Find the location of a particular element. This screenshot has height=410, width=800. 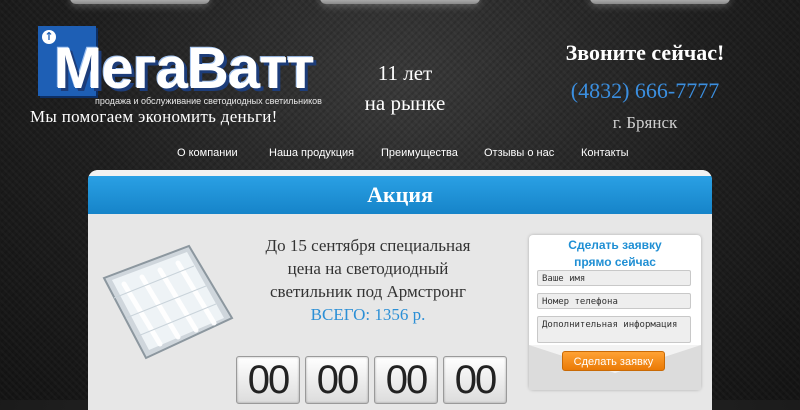

top-lamp-right is located at coordinates (660, 2).